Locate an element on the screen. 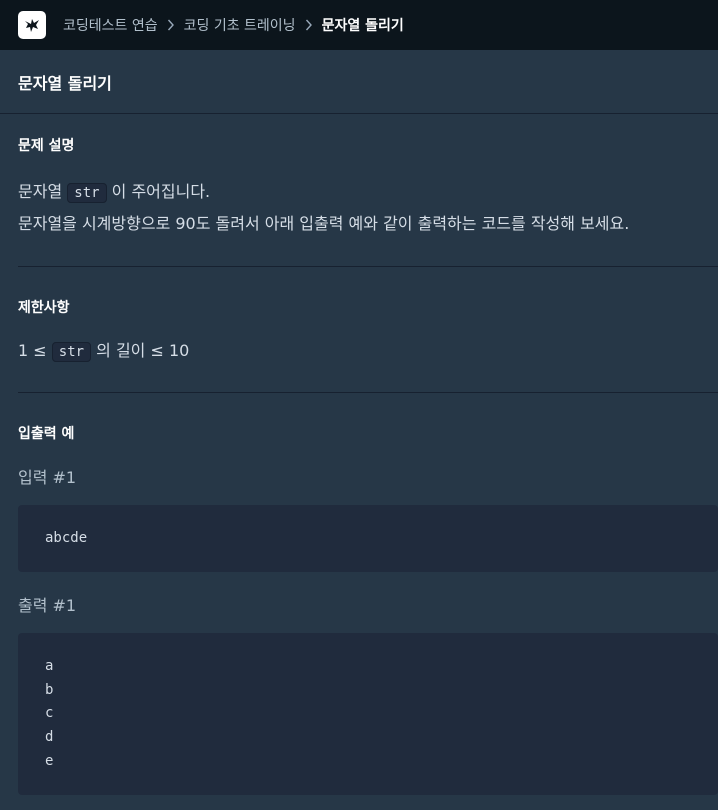 The width and height of the screenshot is (718, 810). constraint-text: 의 길이 ≤ 10 is located at coordinates (143, 350).